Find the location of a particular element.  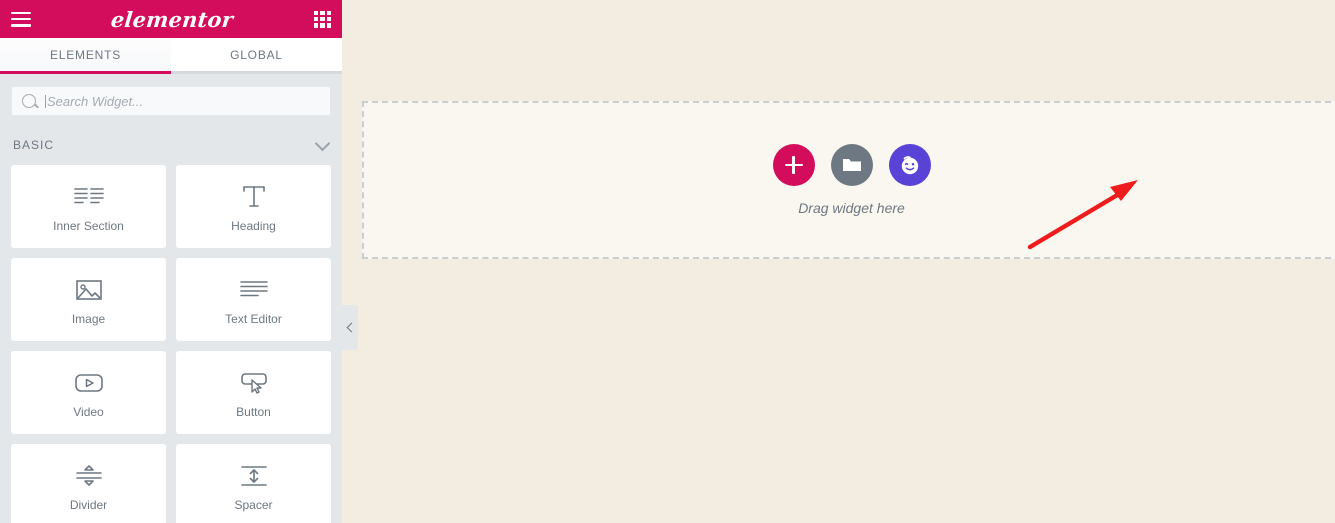

widget-video: Video is located at coordinates (88, 392).